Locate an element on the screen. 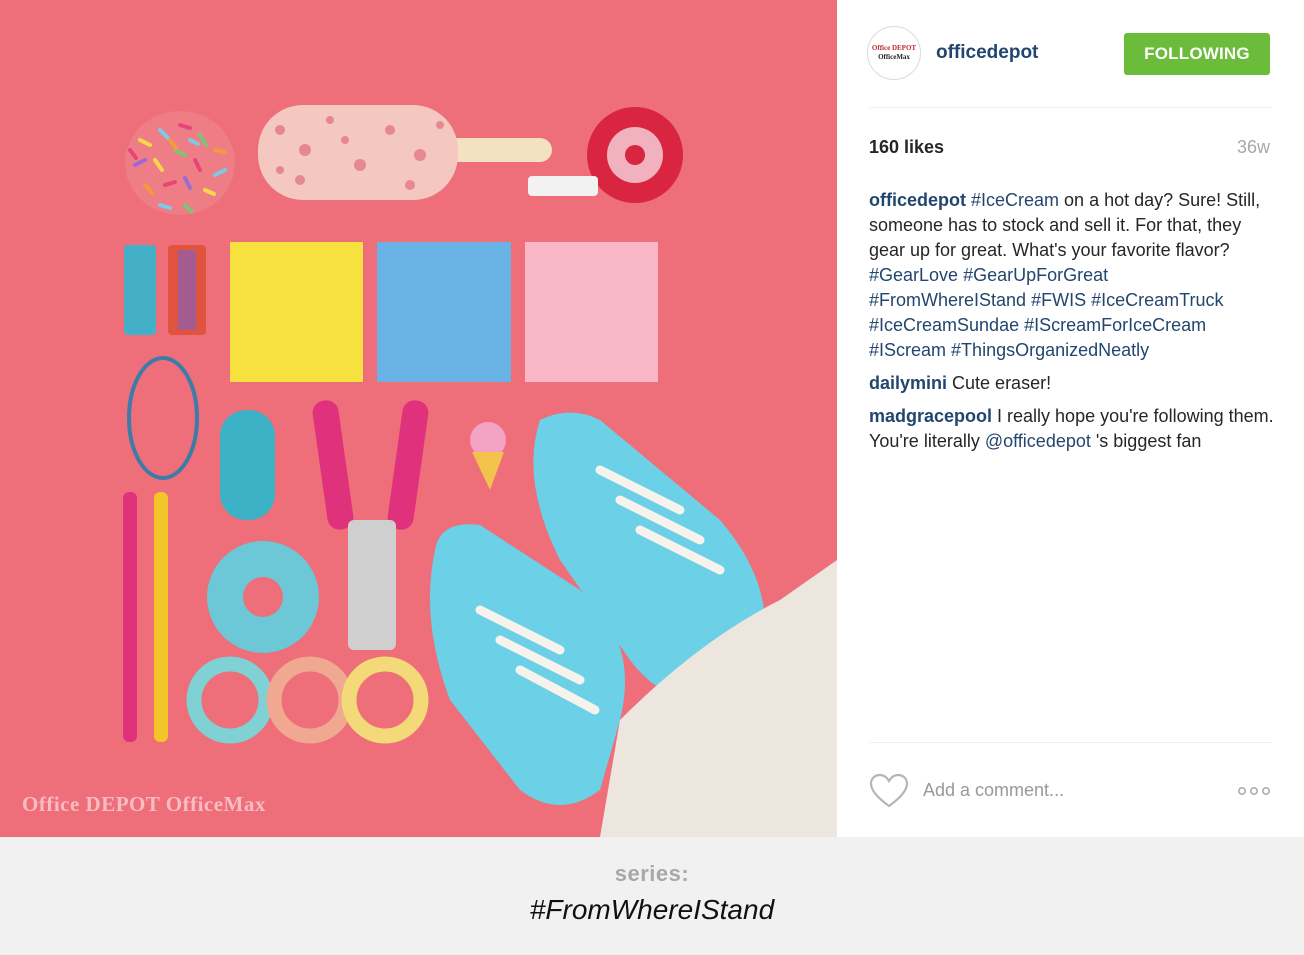  hashtag-link: #GearUpForGreat is located at coordinates (1035, 275).